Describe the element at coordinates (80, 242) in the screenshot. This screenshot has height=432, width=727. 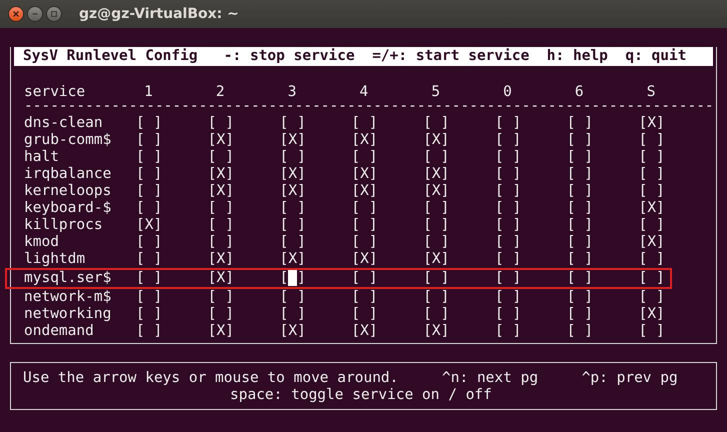
I see `service-name: kmod` at that location.